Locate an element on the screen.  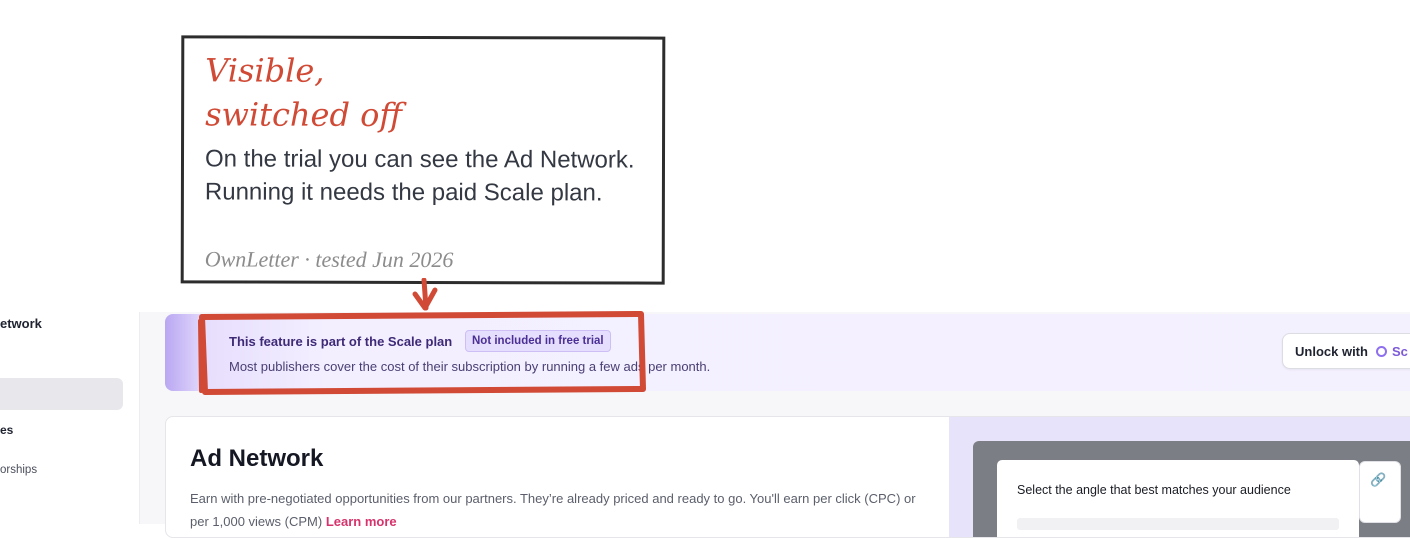
unlock-button: Unlock with Sc is located at coordinates (1346, 351).